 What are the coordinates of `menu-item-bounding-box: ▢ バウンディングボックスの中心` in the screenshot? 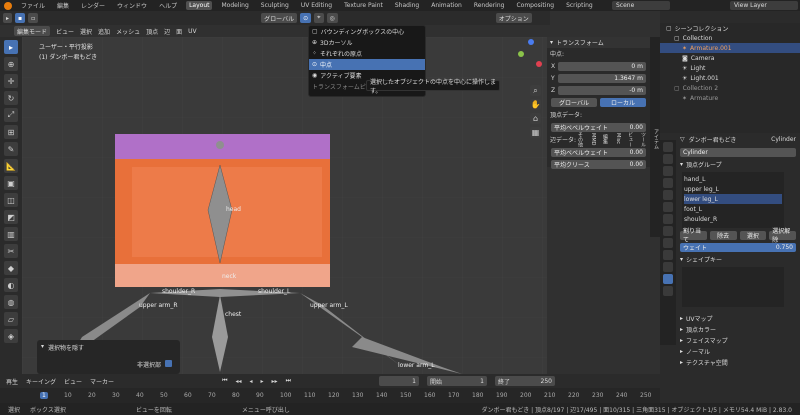 It's located at (367, 31).